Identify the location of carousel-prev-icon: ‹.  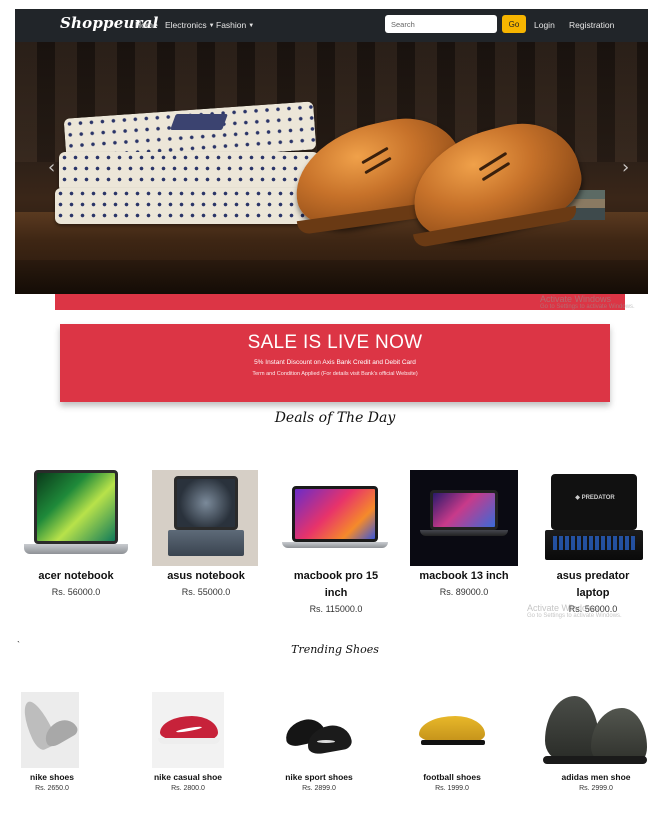
(51, 167).